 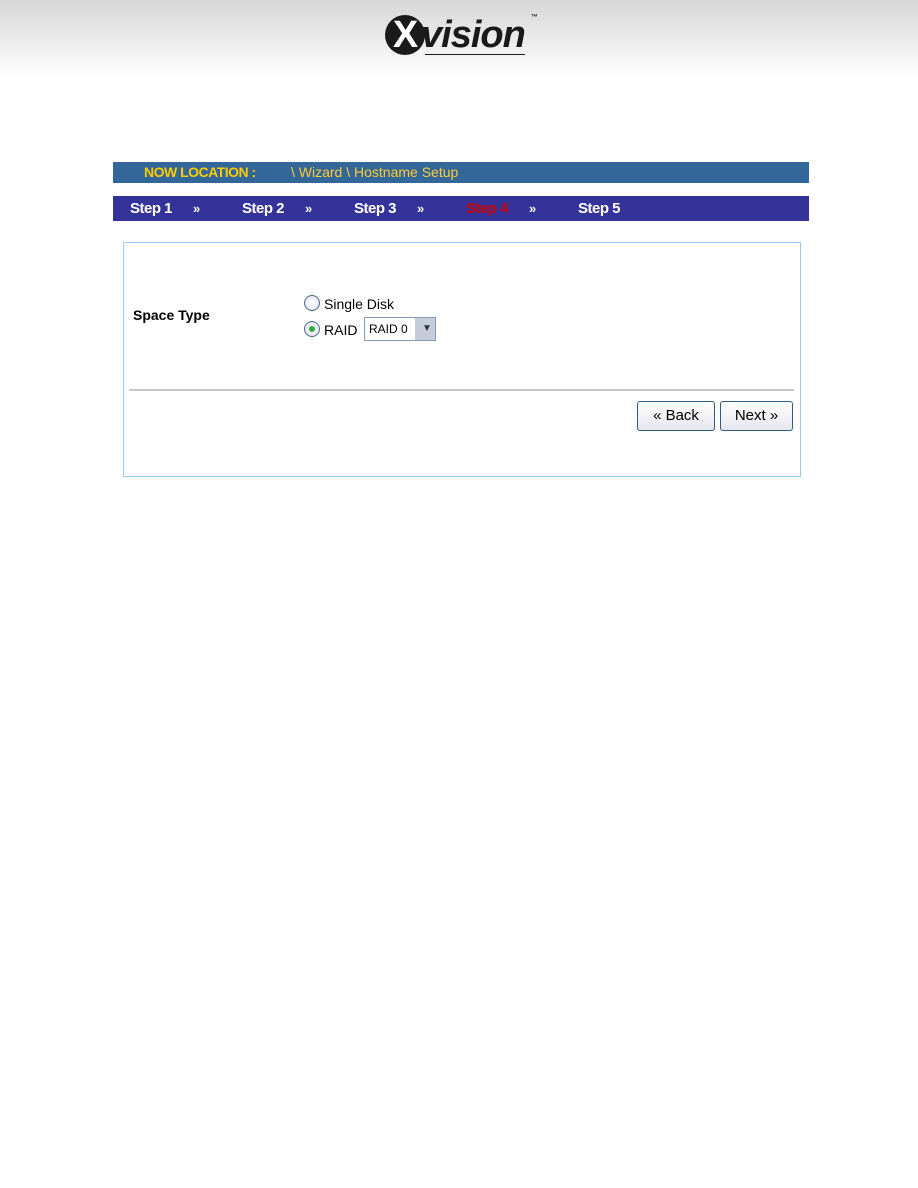 I want to click on xvision-logo: Xvision ™, so click(x=461, y=35).